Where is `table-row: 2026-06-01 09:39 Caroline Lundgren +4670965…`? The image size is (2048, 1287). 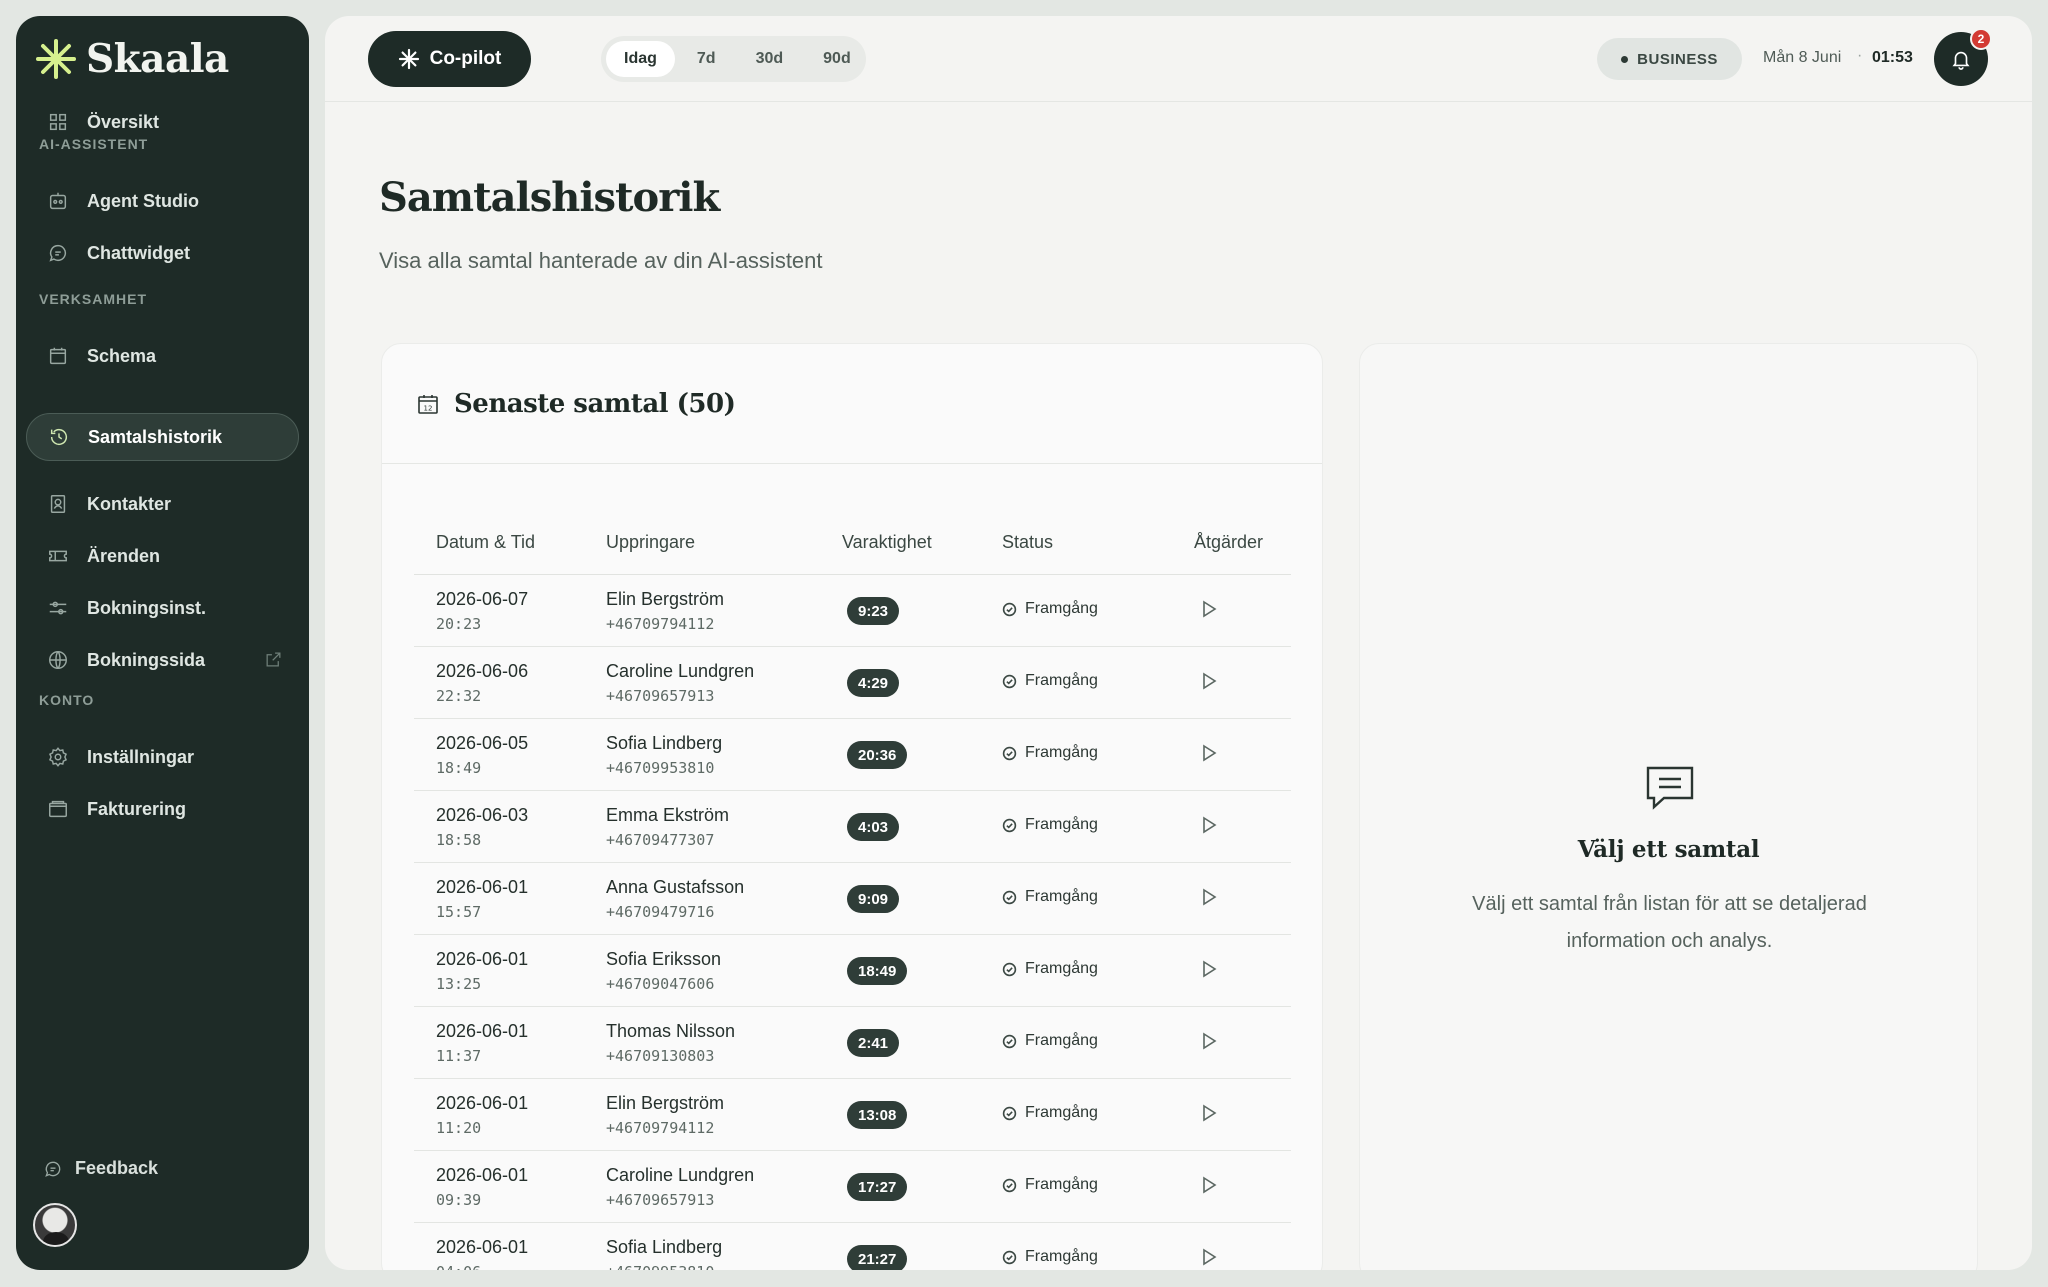
table-row: 2026-06-01 09:39 Caroline Lundgren +4670965… is located at coordinates (852, 1187).